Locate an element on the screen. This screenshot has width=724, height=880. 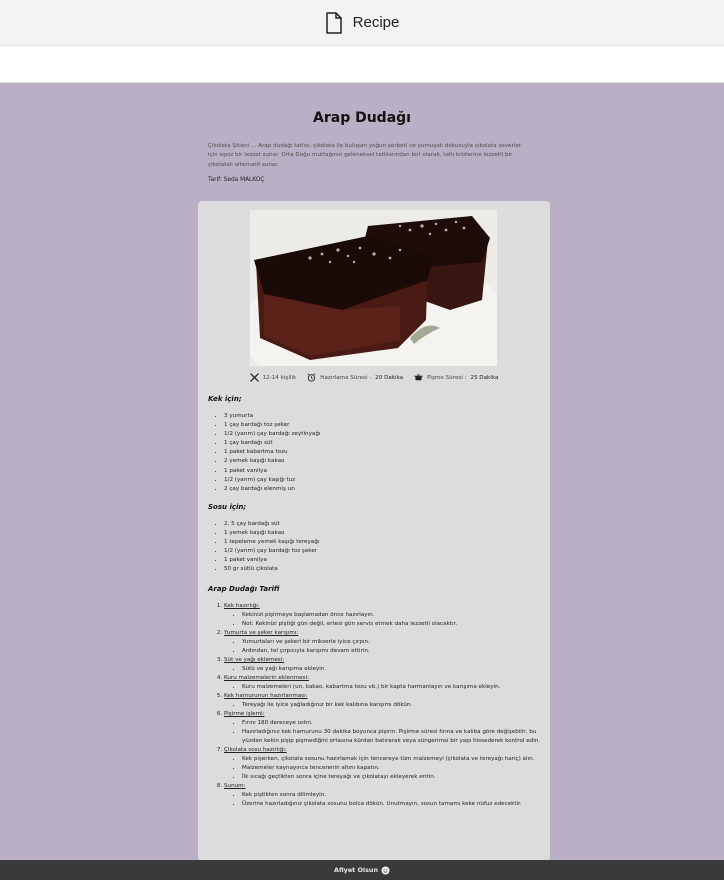
document-icon is located at coordinates (333, 22).